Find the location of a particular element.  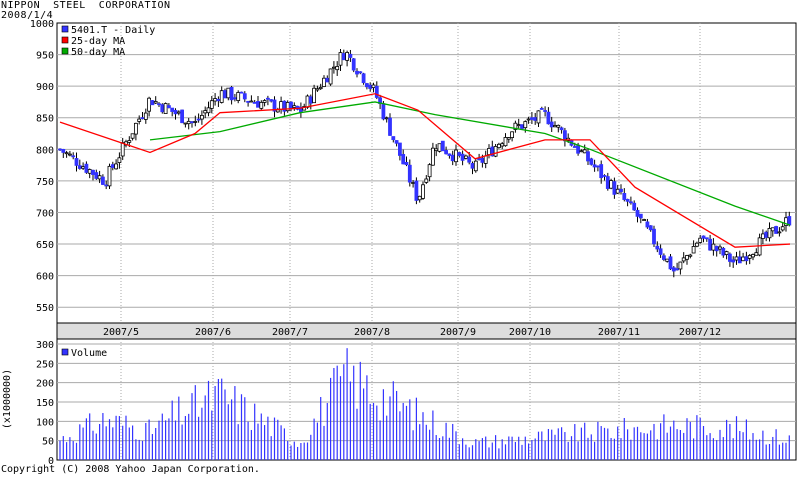

legend-volume-swatch is located at coordinates (65, 352).